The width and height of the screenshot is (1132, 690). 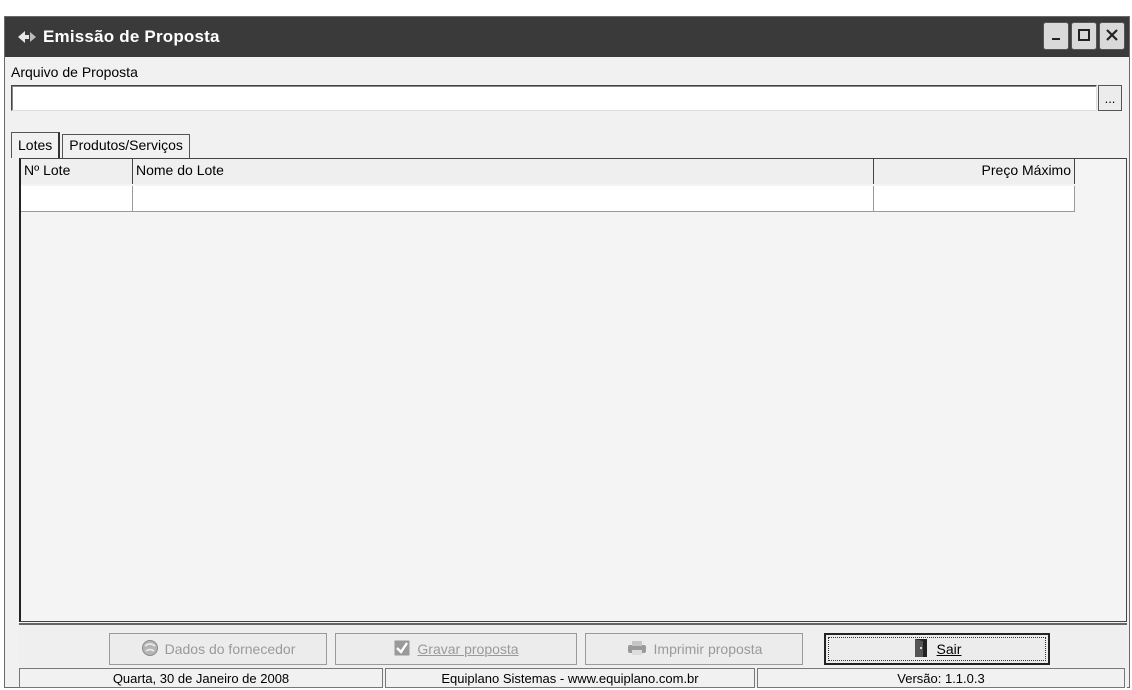 What do you see at coordinates (637, 649) in the screenshot?
I see `printer-icon` at bounding box center [637, 649].